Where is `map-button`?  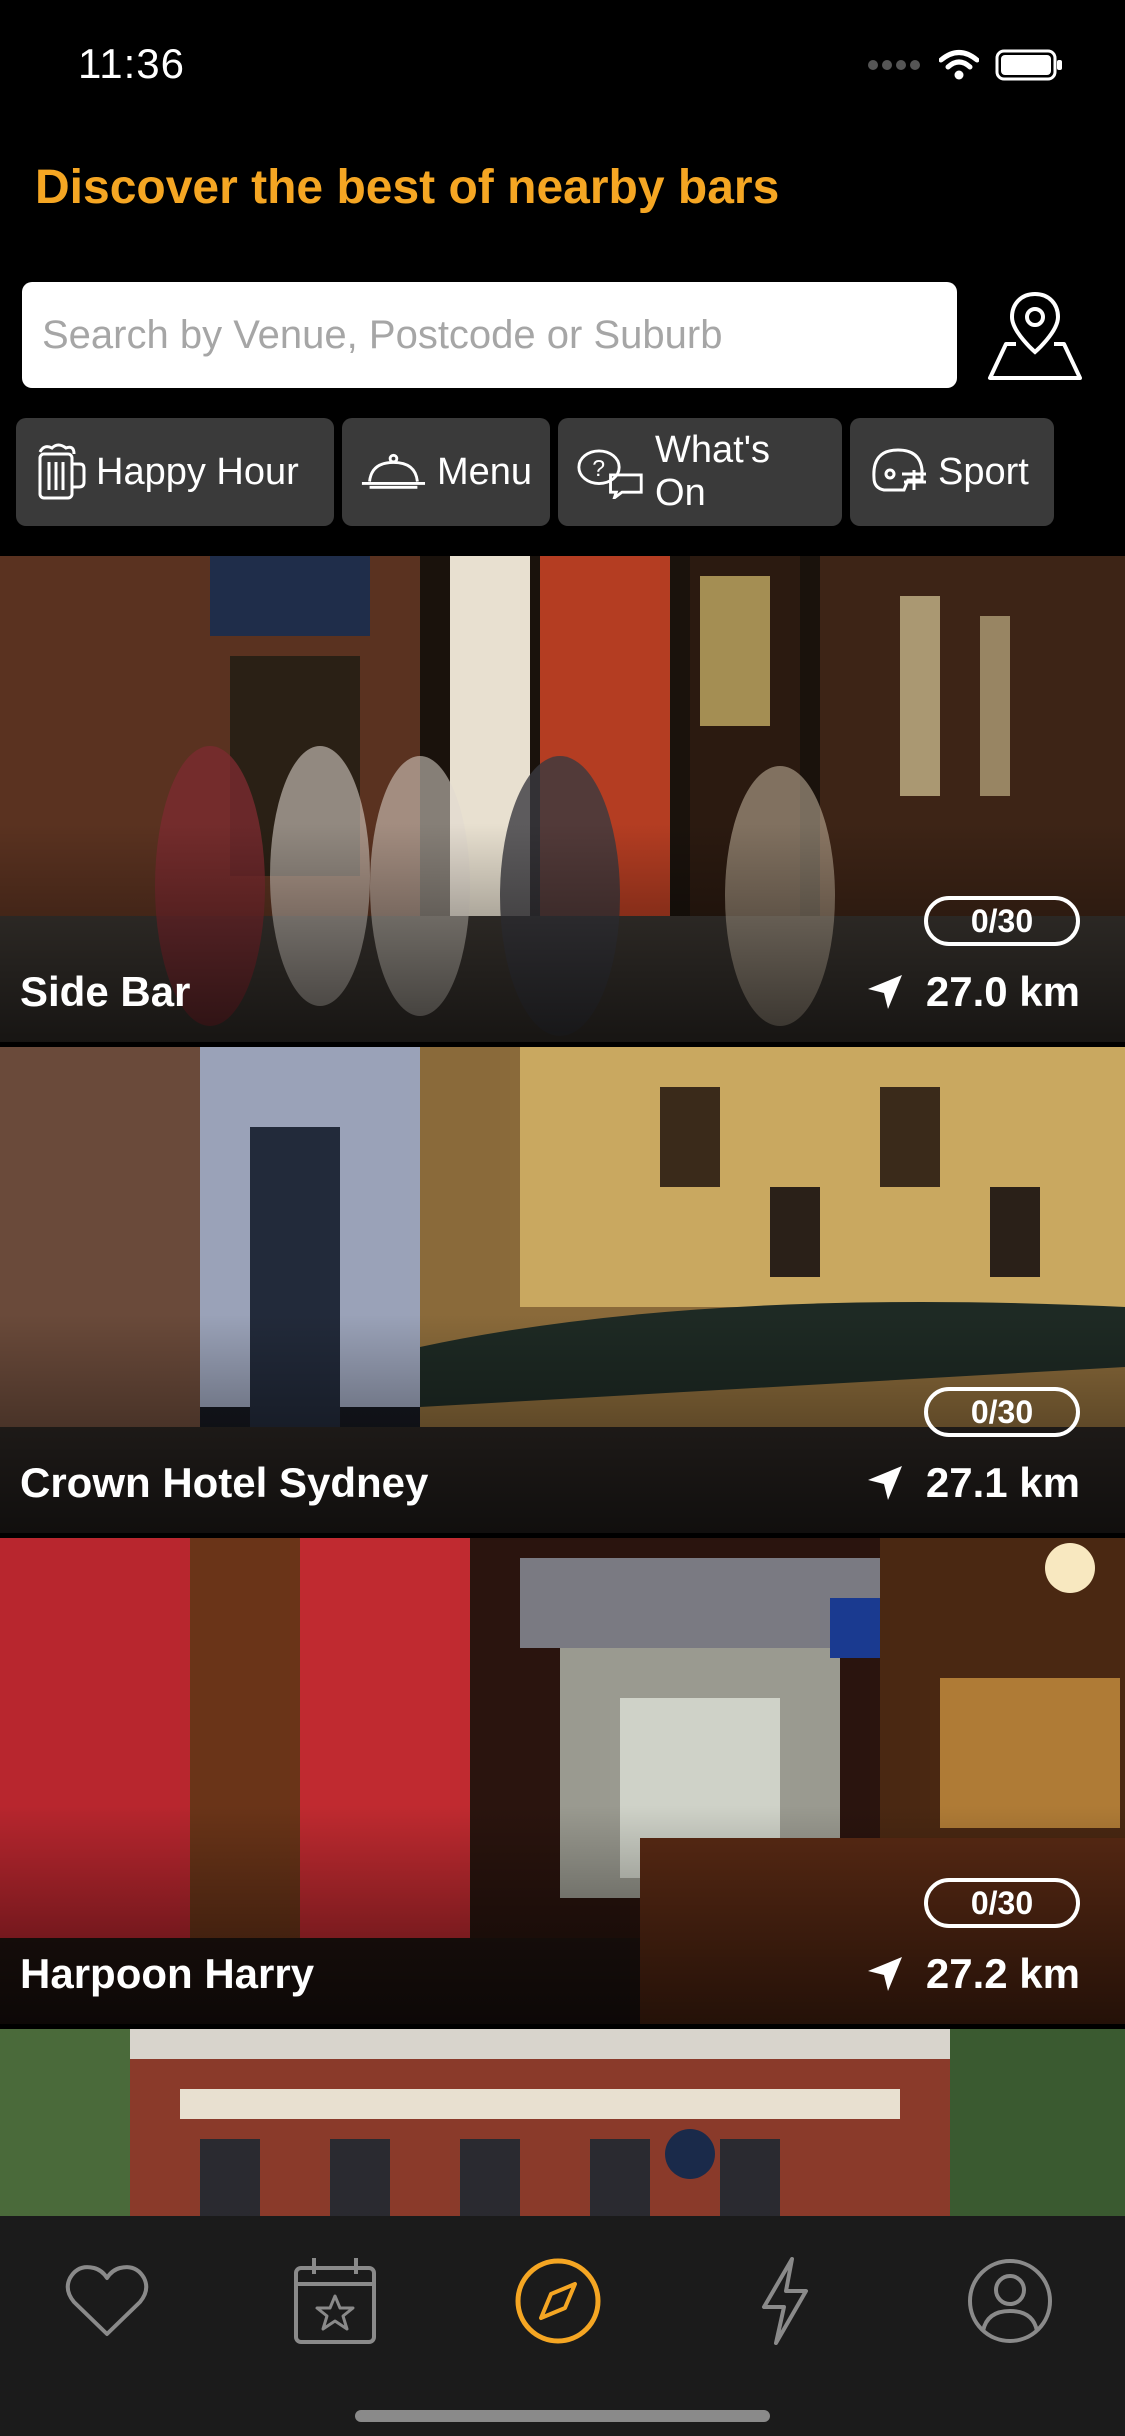
map-button is located at coordinates (1035, 335).